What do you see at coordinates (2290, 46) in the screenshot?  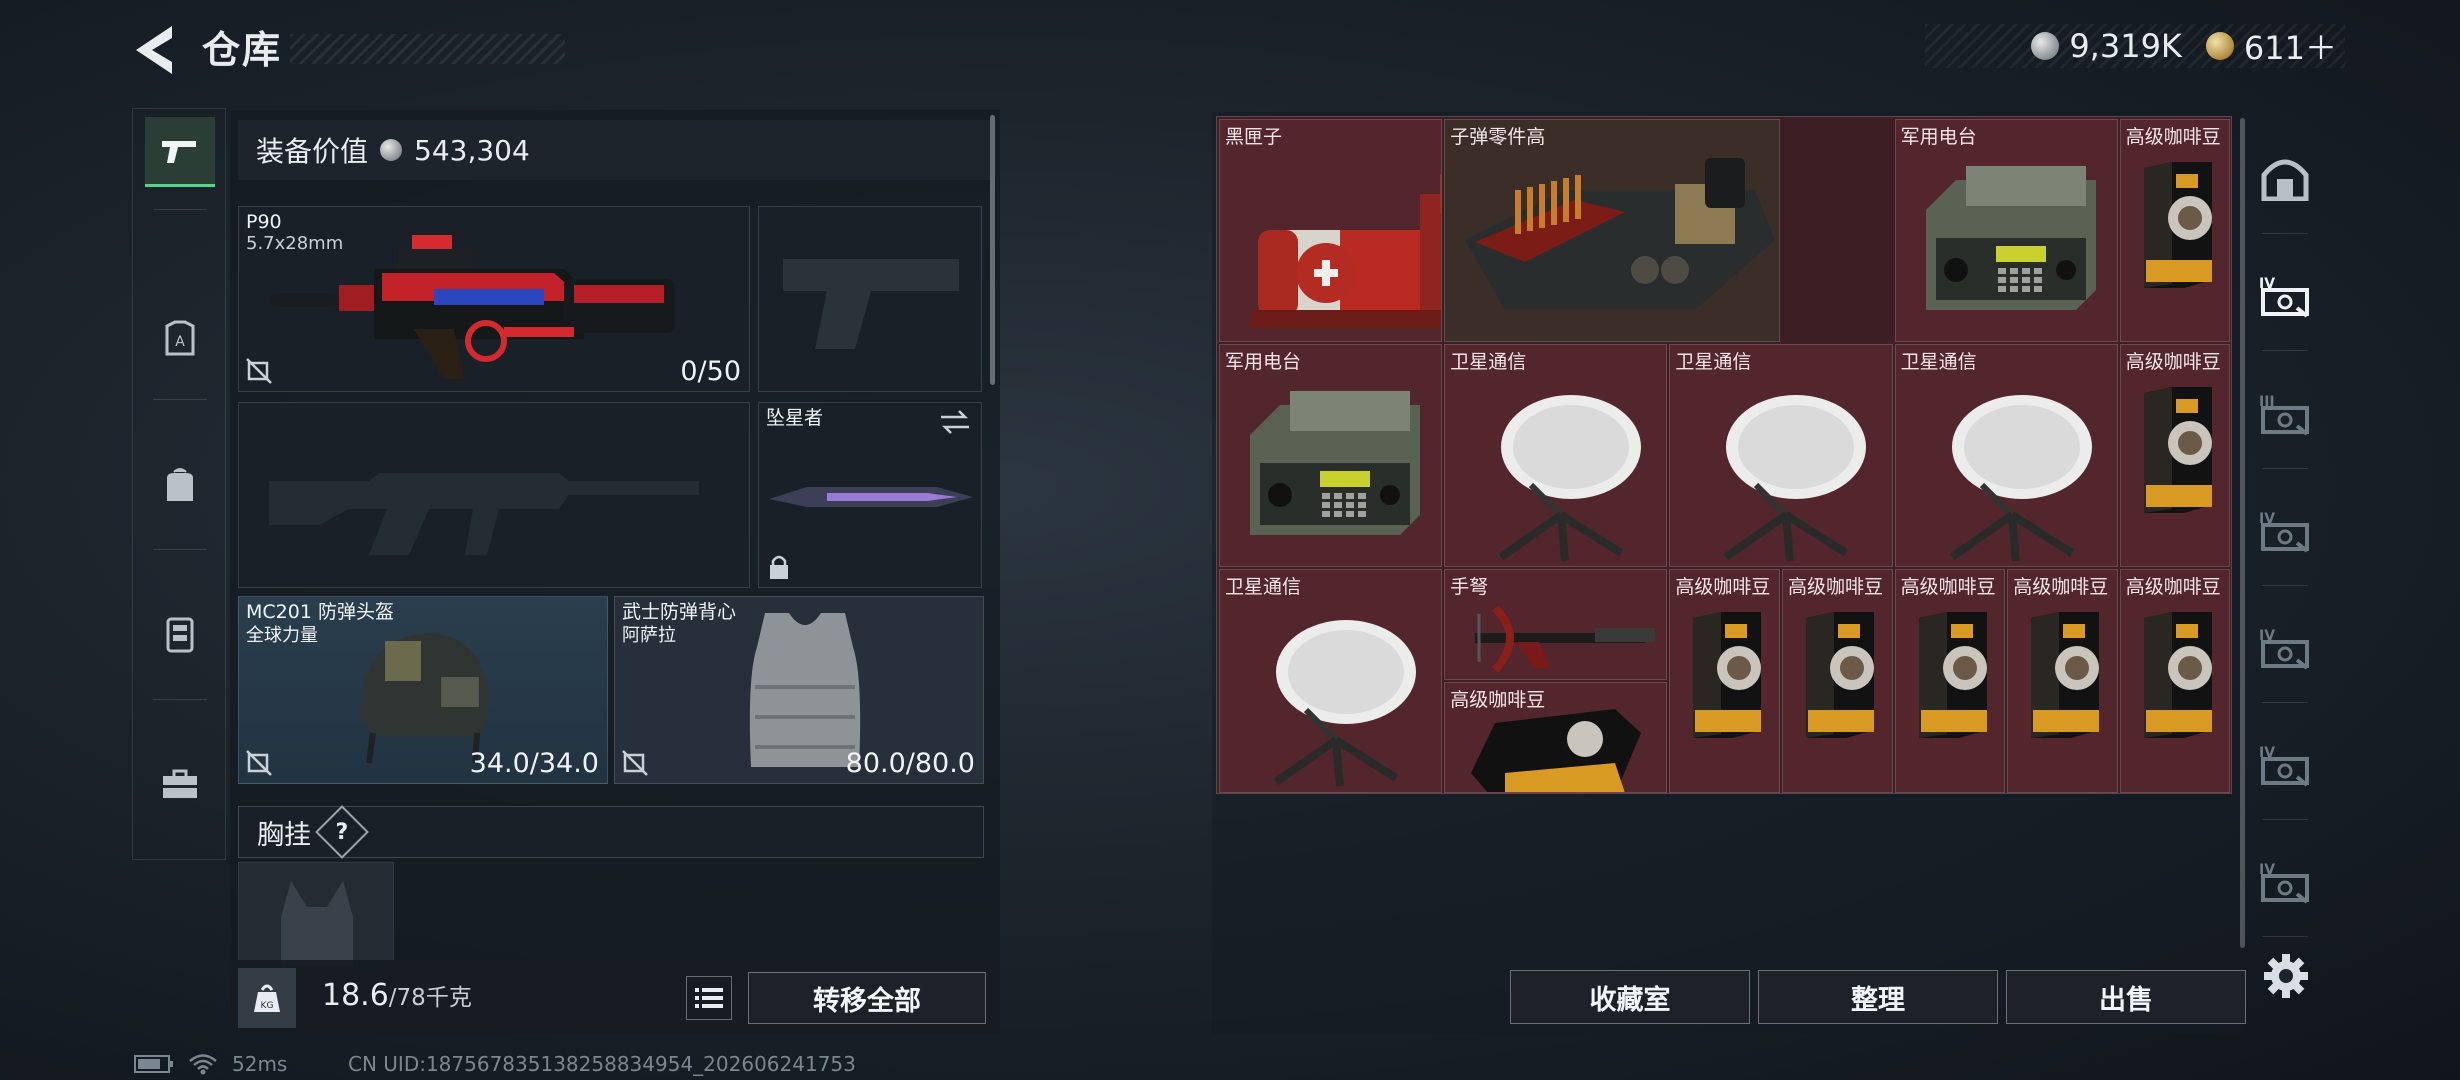 I see `gold-balance: 611＋` at bounding box center [2290, 46].